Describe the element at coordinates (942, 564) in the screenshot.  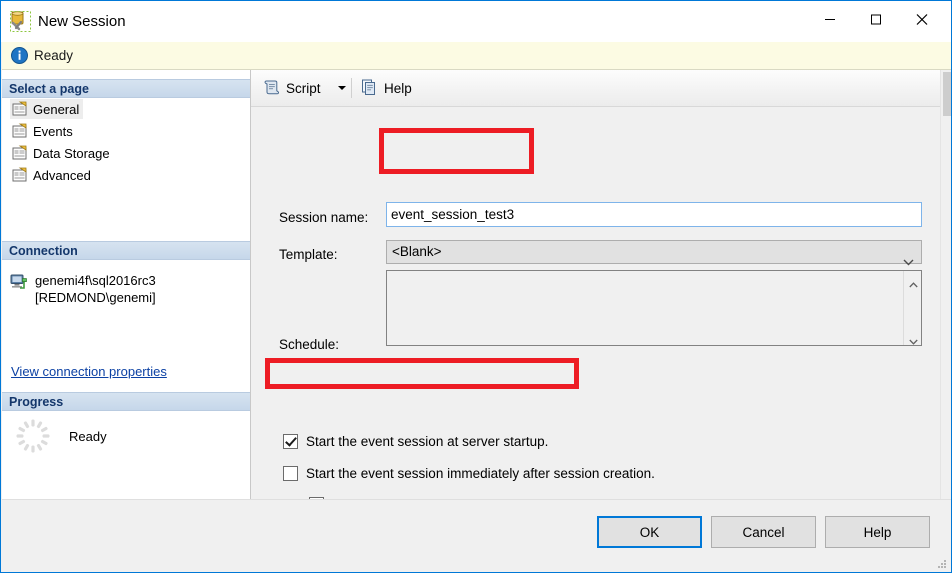
I see `resize-grip-icon` at that location.